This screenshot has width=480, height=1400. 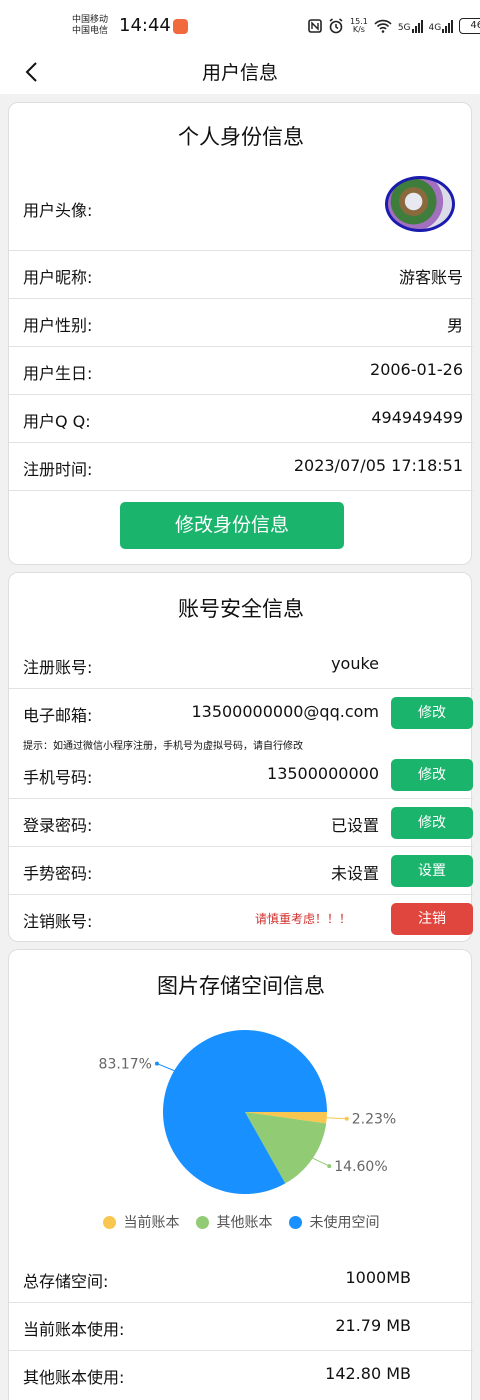 What do you see at coordinates (241, 275) in the screenshot?
I see `nickname-row: 用户昵称: 游客账号` at bounding box center [241, 275].